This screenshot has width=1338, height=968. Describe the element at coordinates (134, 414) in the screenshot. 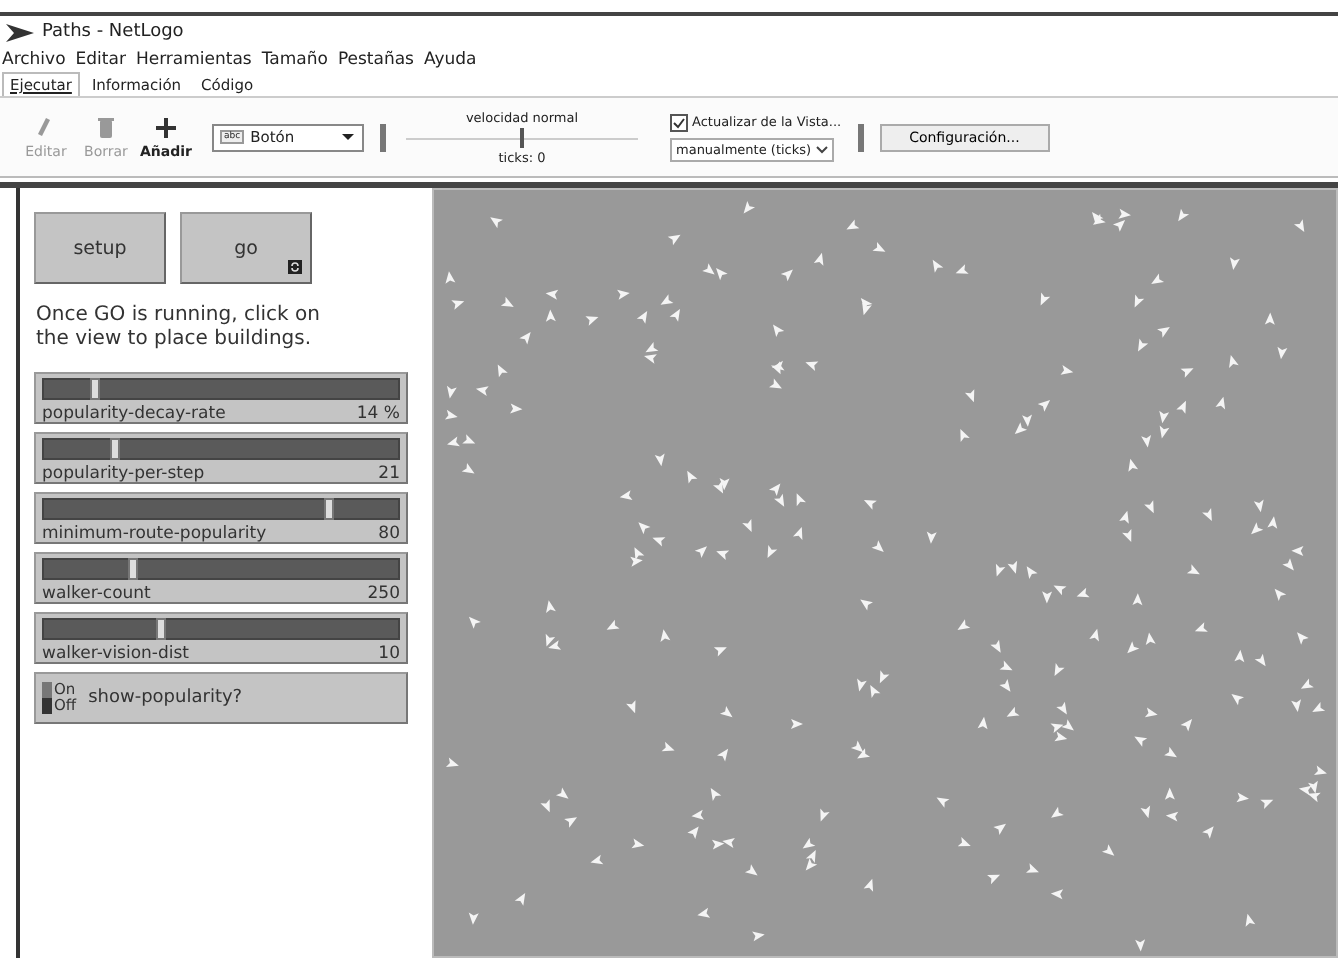

I see `slider-label: popularity-decay-rate` at that location.